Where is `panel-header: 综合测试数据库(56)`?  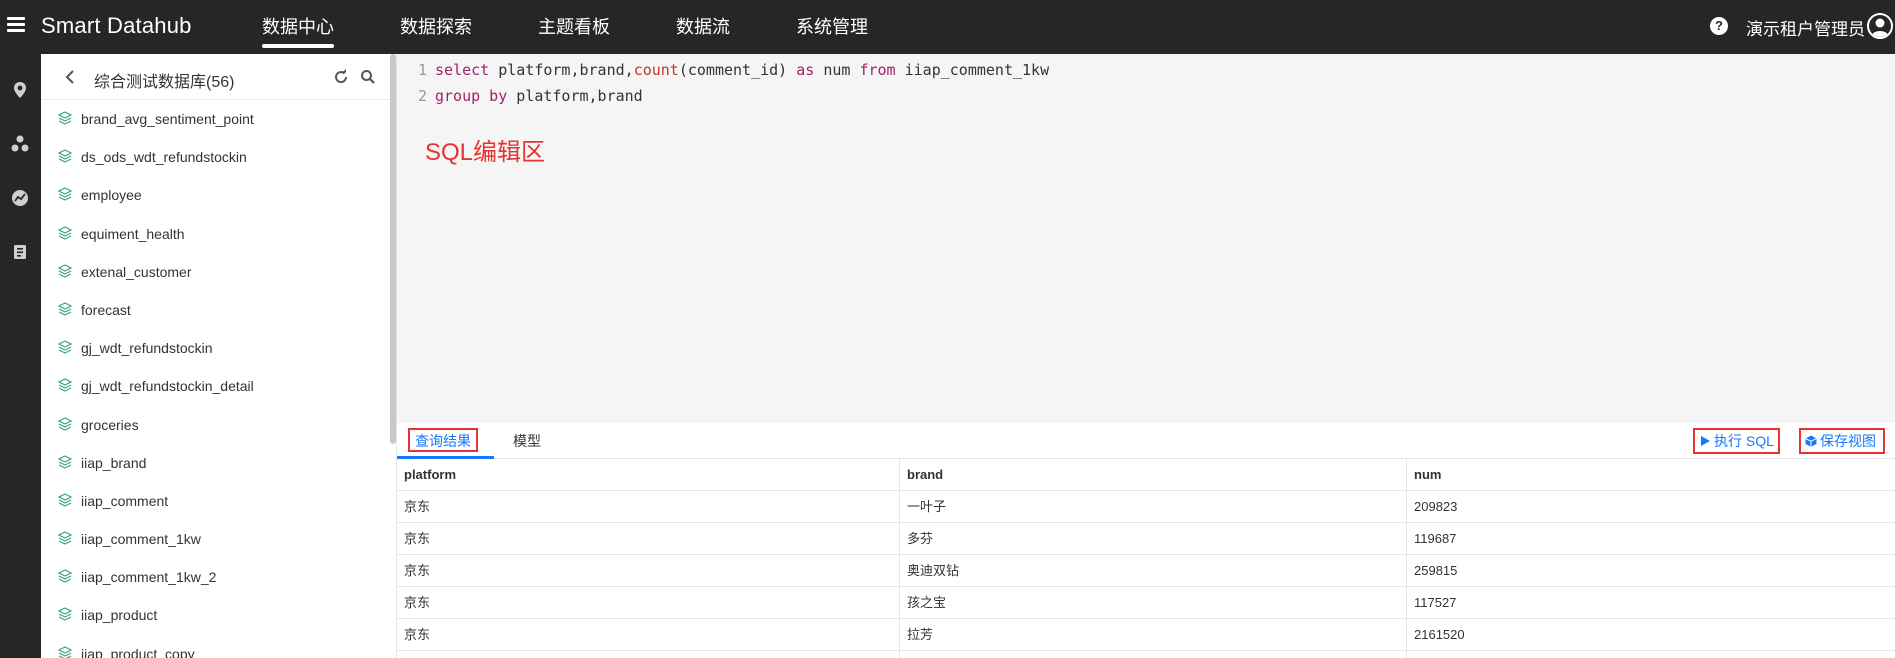
panel-header: 综合测试数据库(56) is located at coordinates (218, 77).